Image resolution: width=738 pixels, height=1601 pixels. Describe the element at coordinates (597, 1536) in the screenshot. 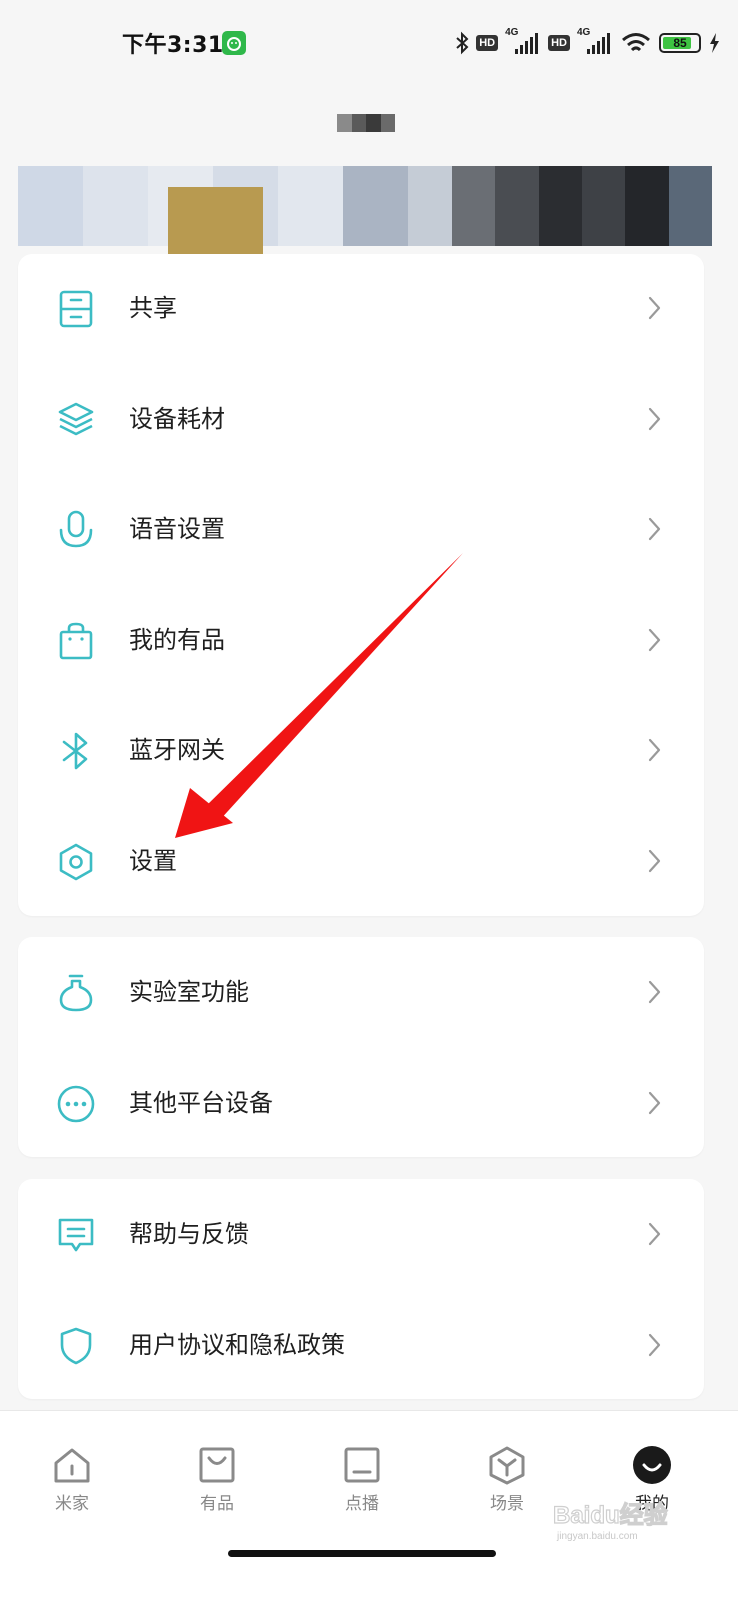

I see `watermark-url: jingyan.baidu.com` at that location.